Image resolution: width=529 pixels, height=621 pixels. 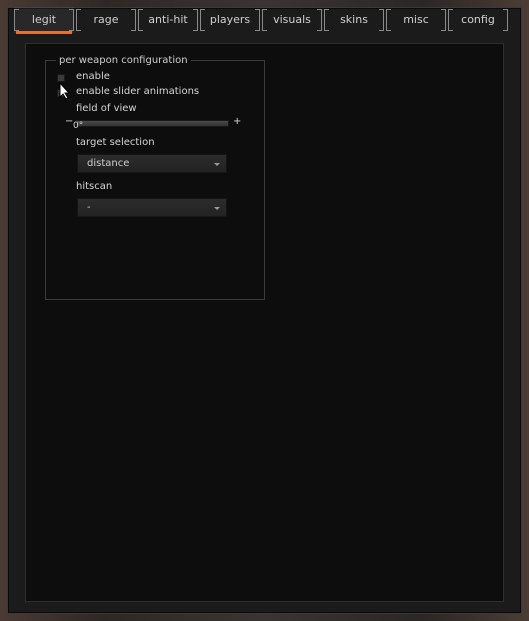 What do you see at coordinates (61, 78) in the screenshot?
I see `enable-checkbox` at bounding box center [61, 78].